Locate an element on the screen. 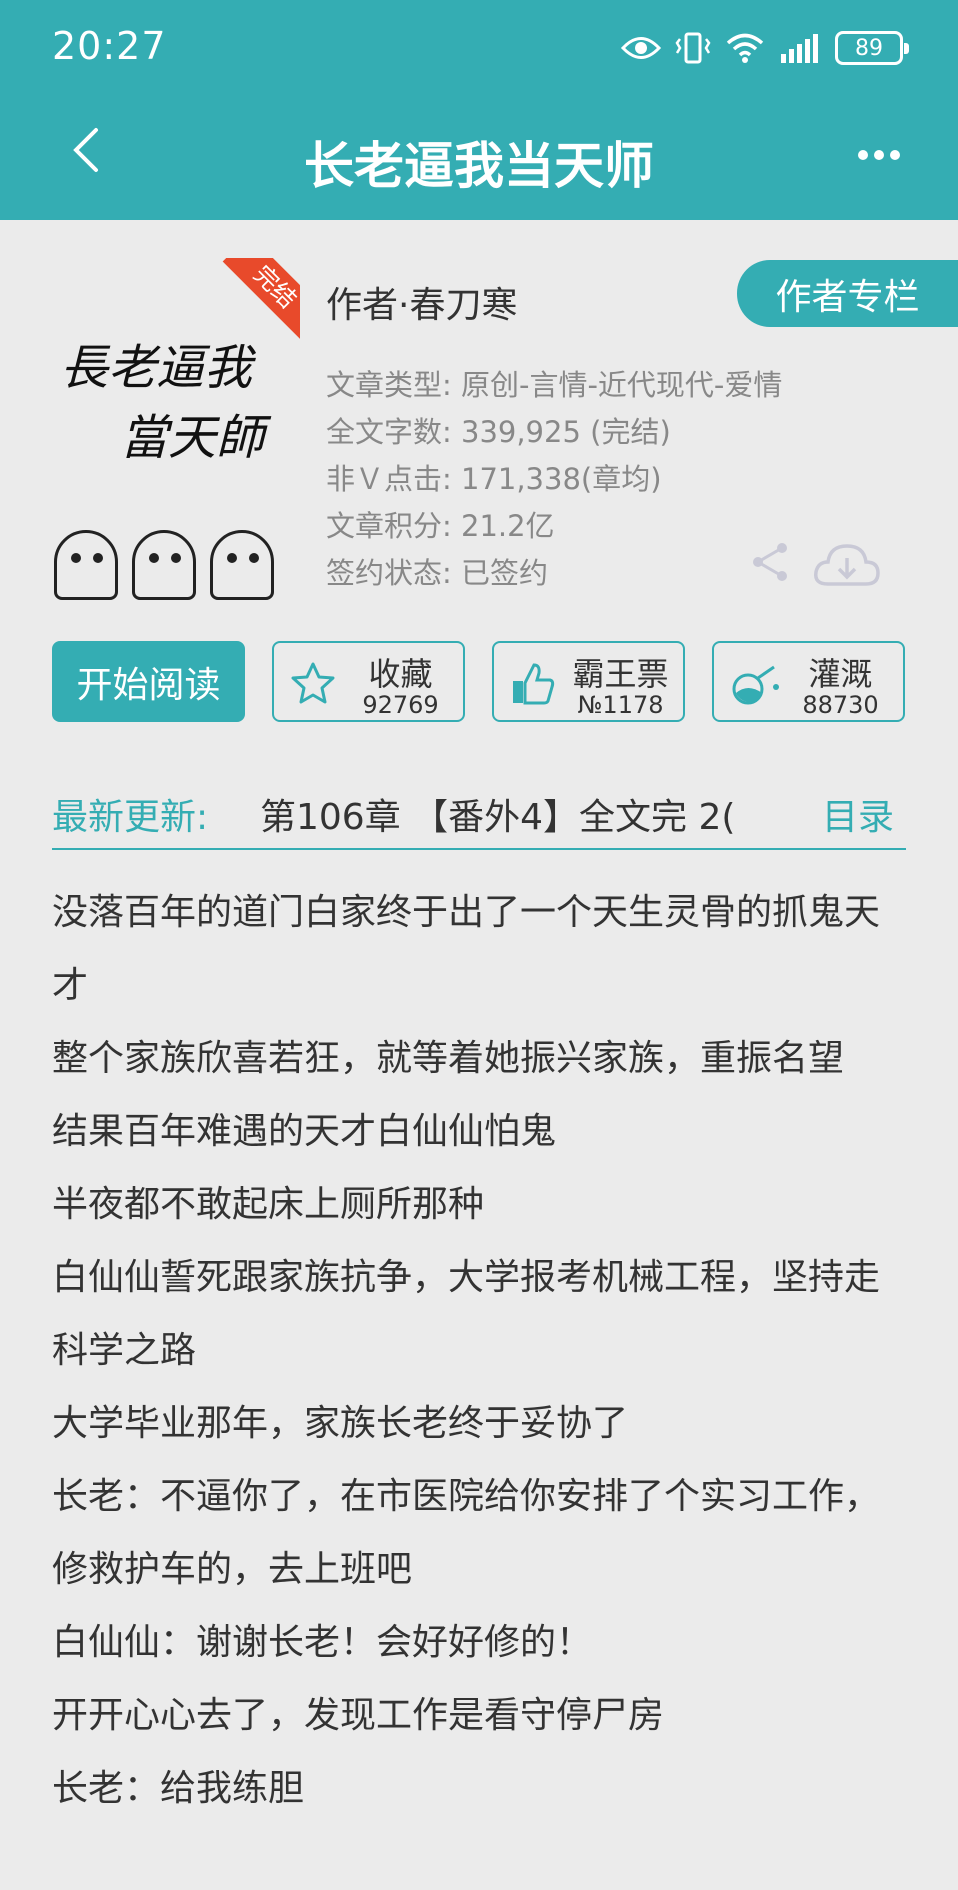 This screenshot has height=1890, width=958. wifi-icon is located at coordinates (745, 48).